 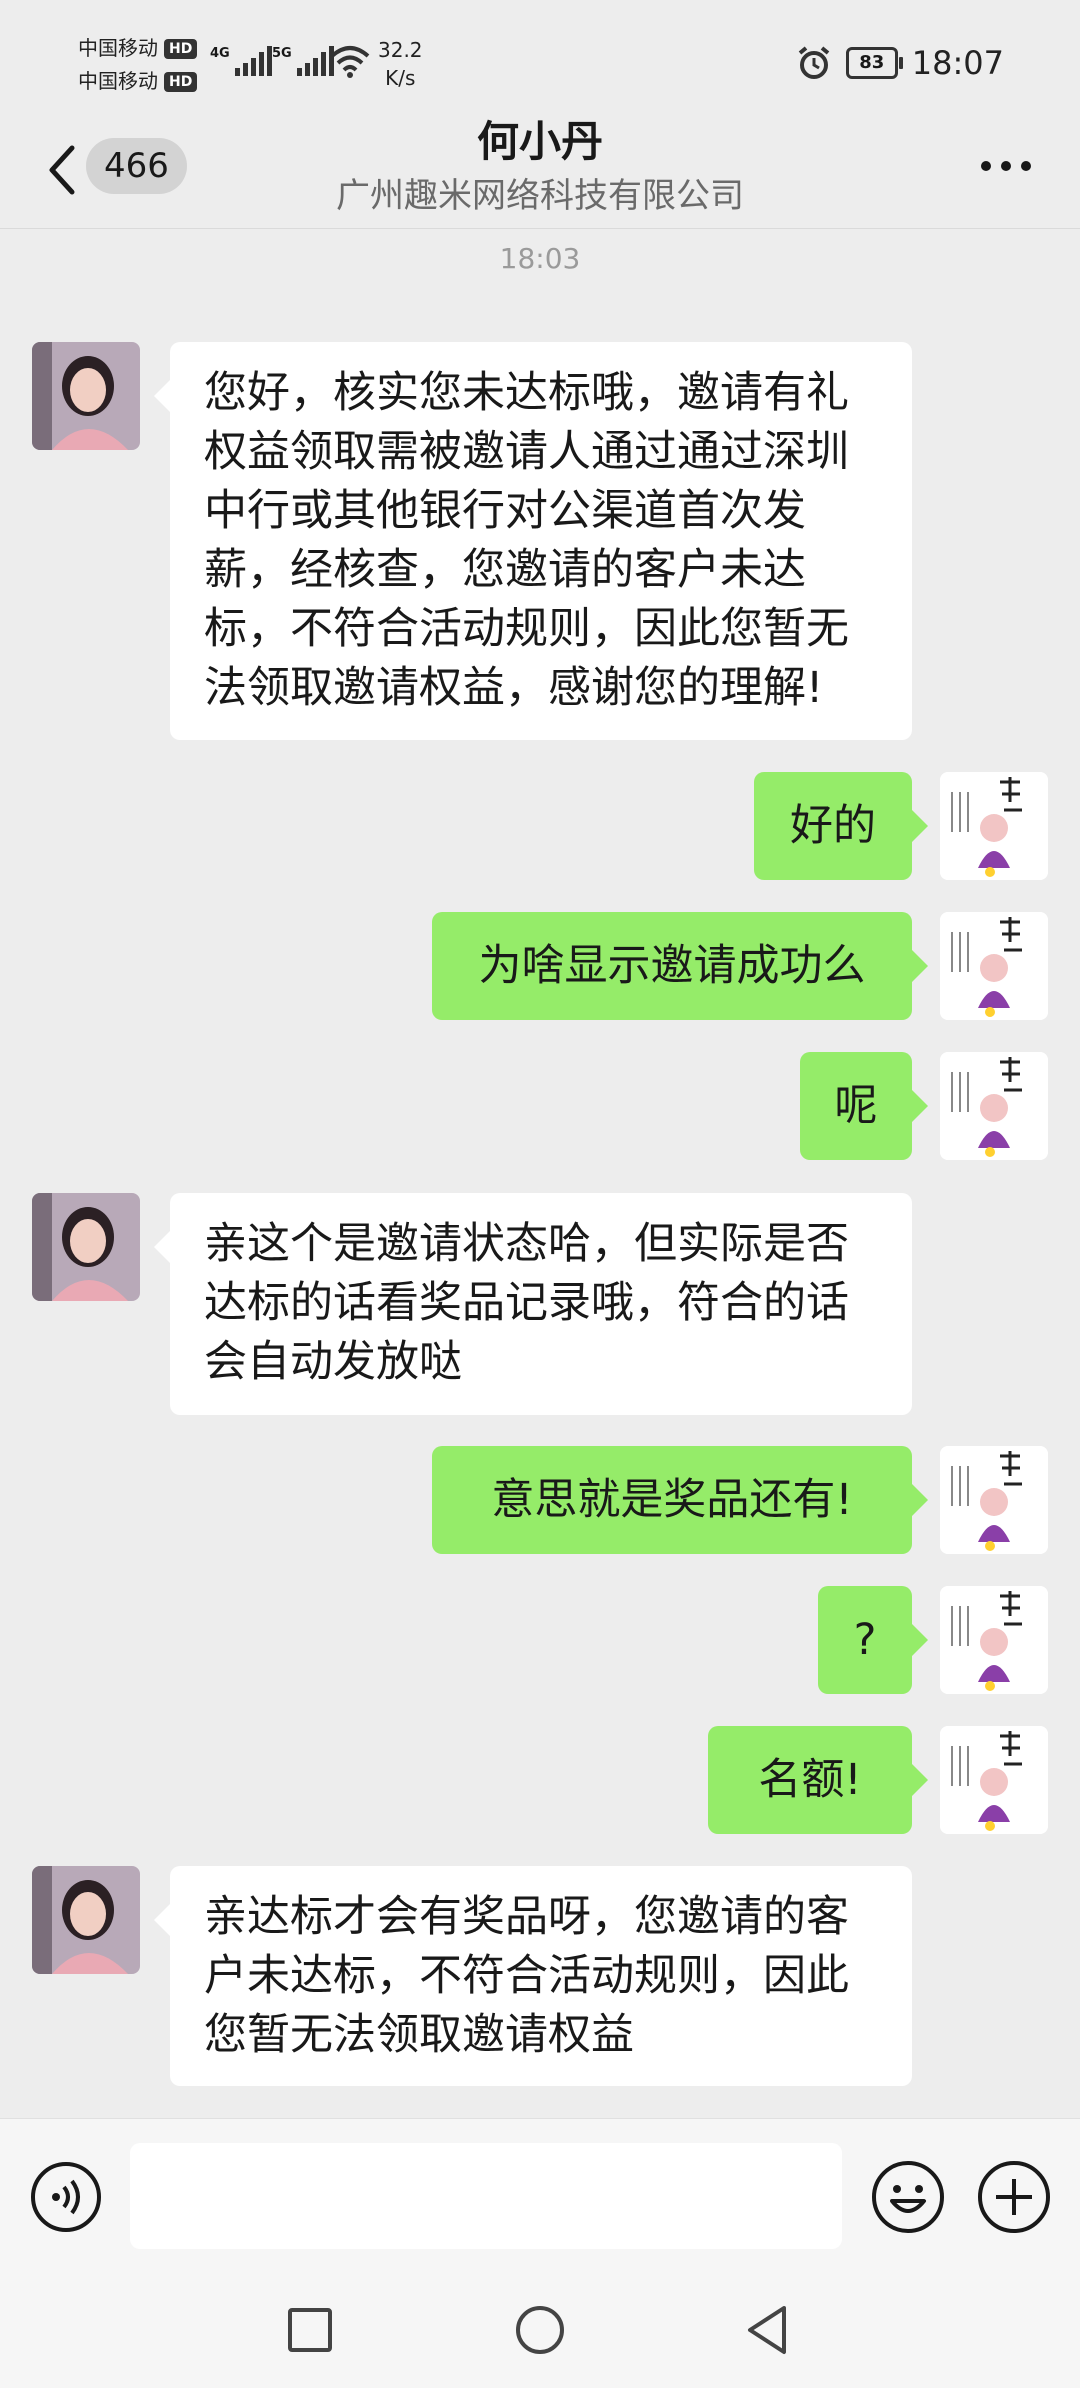 I want to click on message-bubble-outgoing: ?, so click(x=873, y=1640).